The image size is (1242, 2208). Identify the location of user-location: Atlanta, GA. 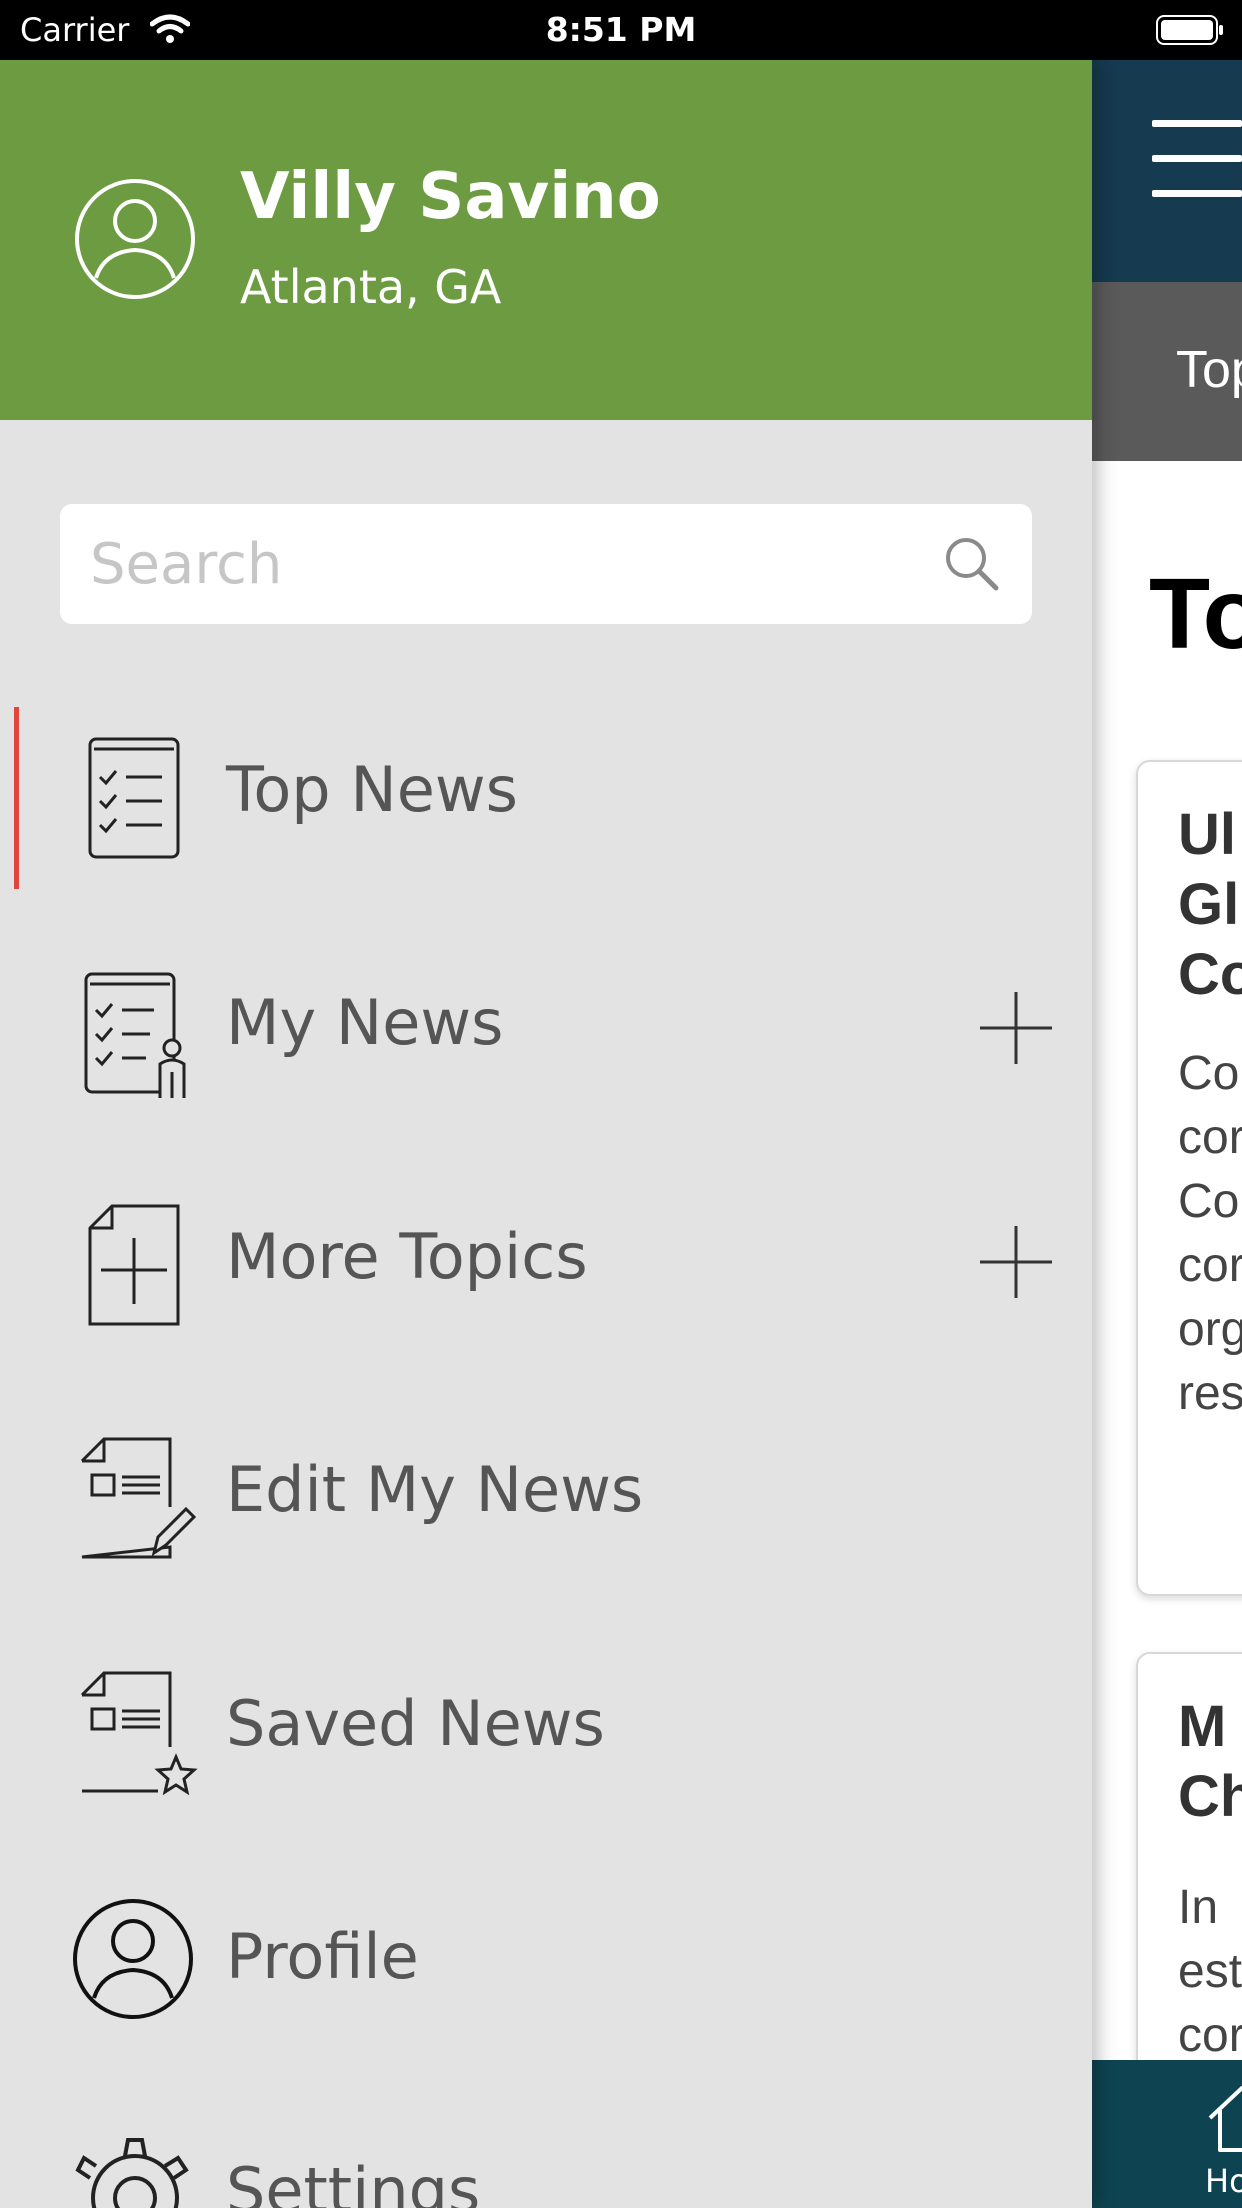
(371, 287).